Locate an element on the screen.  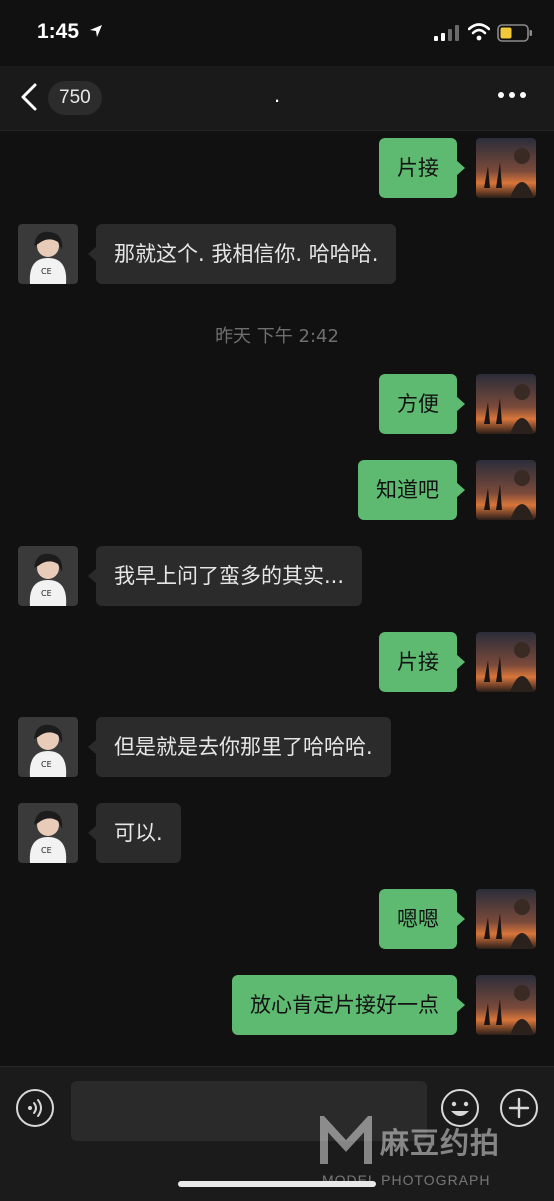
chat-header: 750 . is located at coordinates (277, 98).